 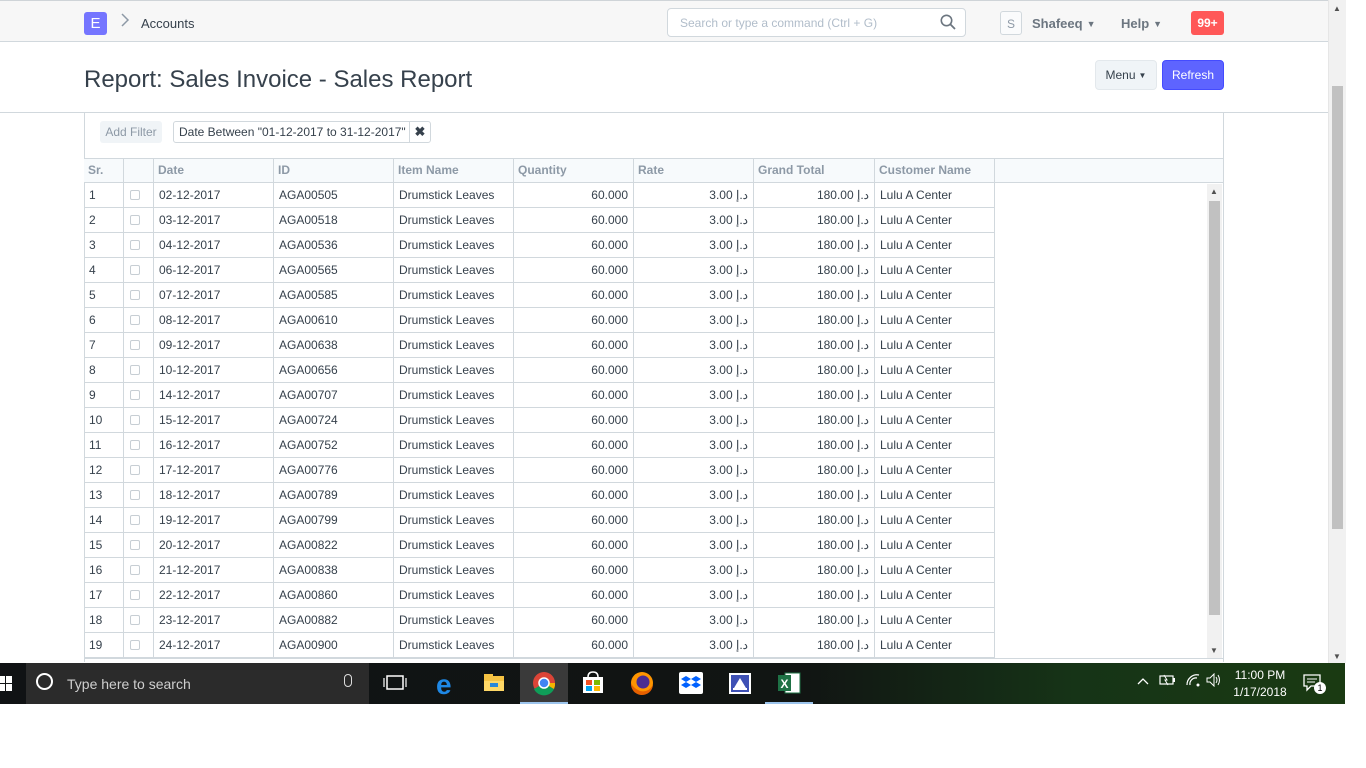 What do you see at coordinates (334, 420) in the screenshot?
I see `cell-id: AGA00724` at bounding box center [334, 420].